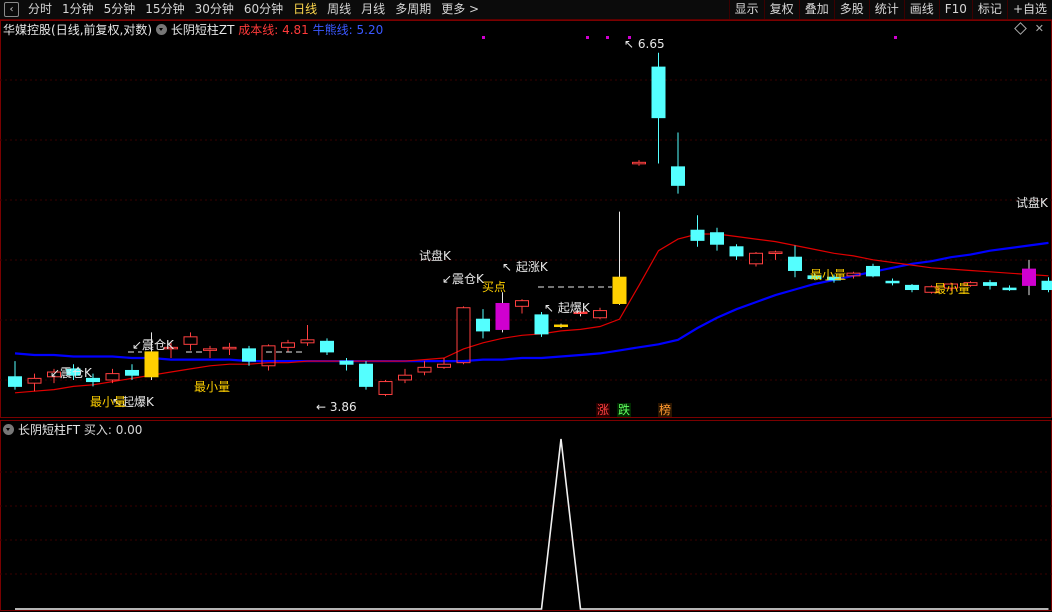 This screenshot has height=612, width=1052. What do you see at coordinates (1039, 28) in the screenshot?
I see `close-icon: ✕` at bounding box center [1039, 28].